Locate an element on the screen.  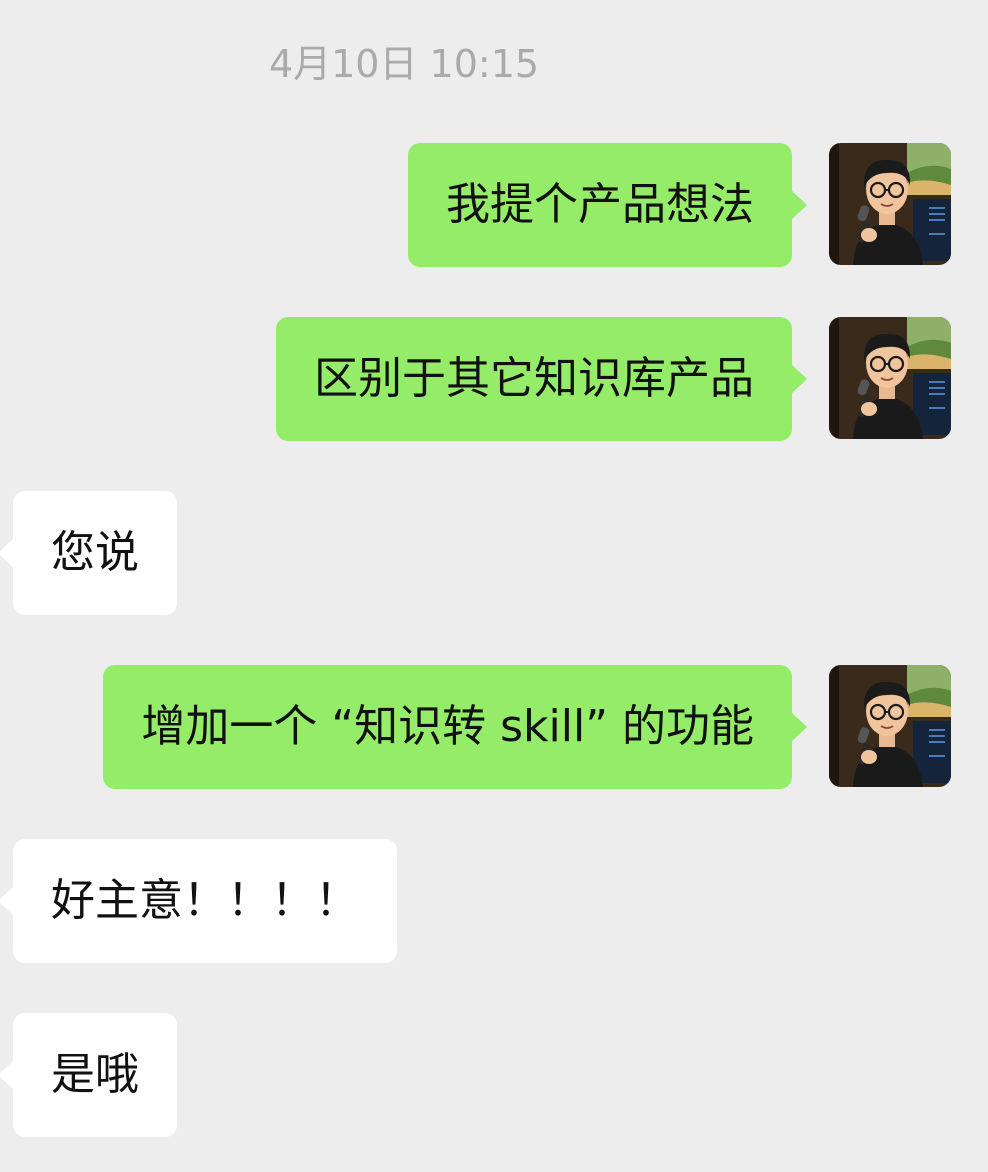
message-row-outgoing: 增加一个 “知识转 skill” 的功能 is located at coordinates (494, 727).